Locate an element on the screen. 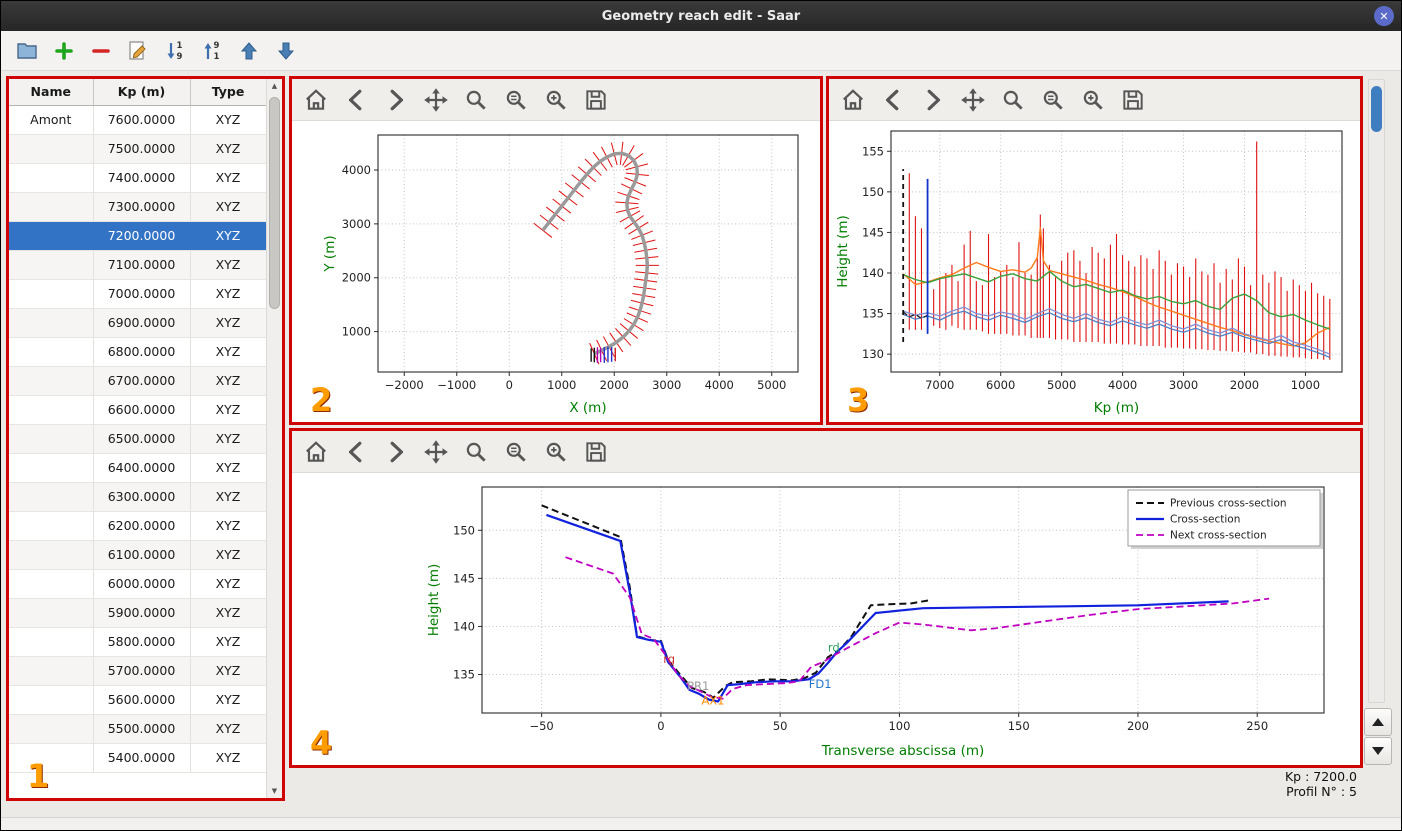 This screenshot has height=831, width=1402. profile-down-button is located at coordinates (1378, 751).